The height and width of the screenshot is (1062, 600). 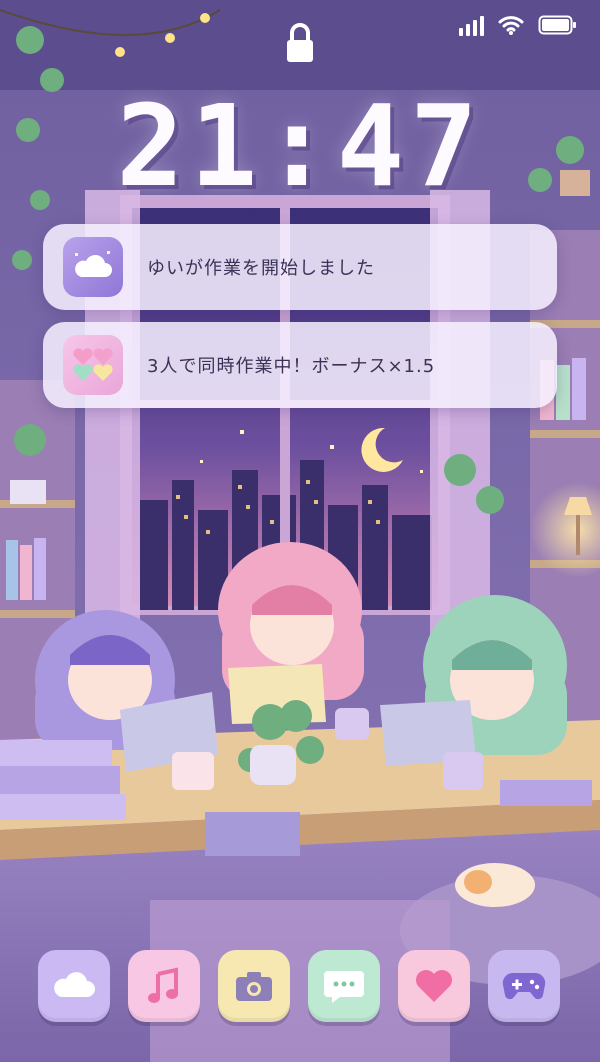 I want to click on cloud-app-button, so click(x=74, y=986).